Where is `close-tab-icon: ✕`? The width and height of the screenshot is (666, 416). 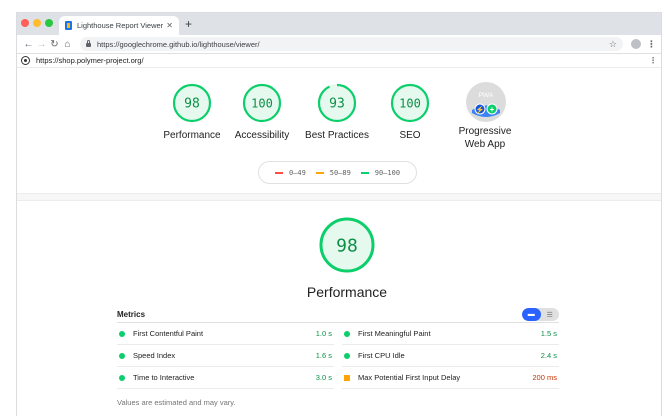 close-tab-icon: ✕ is located at coordinates (169, 25).